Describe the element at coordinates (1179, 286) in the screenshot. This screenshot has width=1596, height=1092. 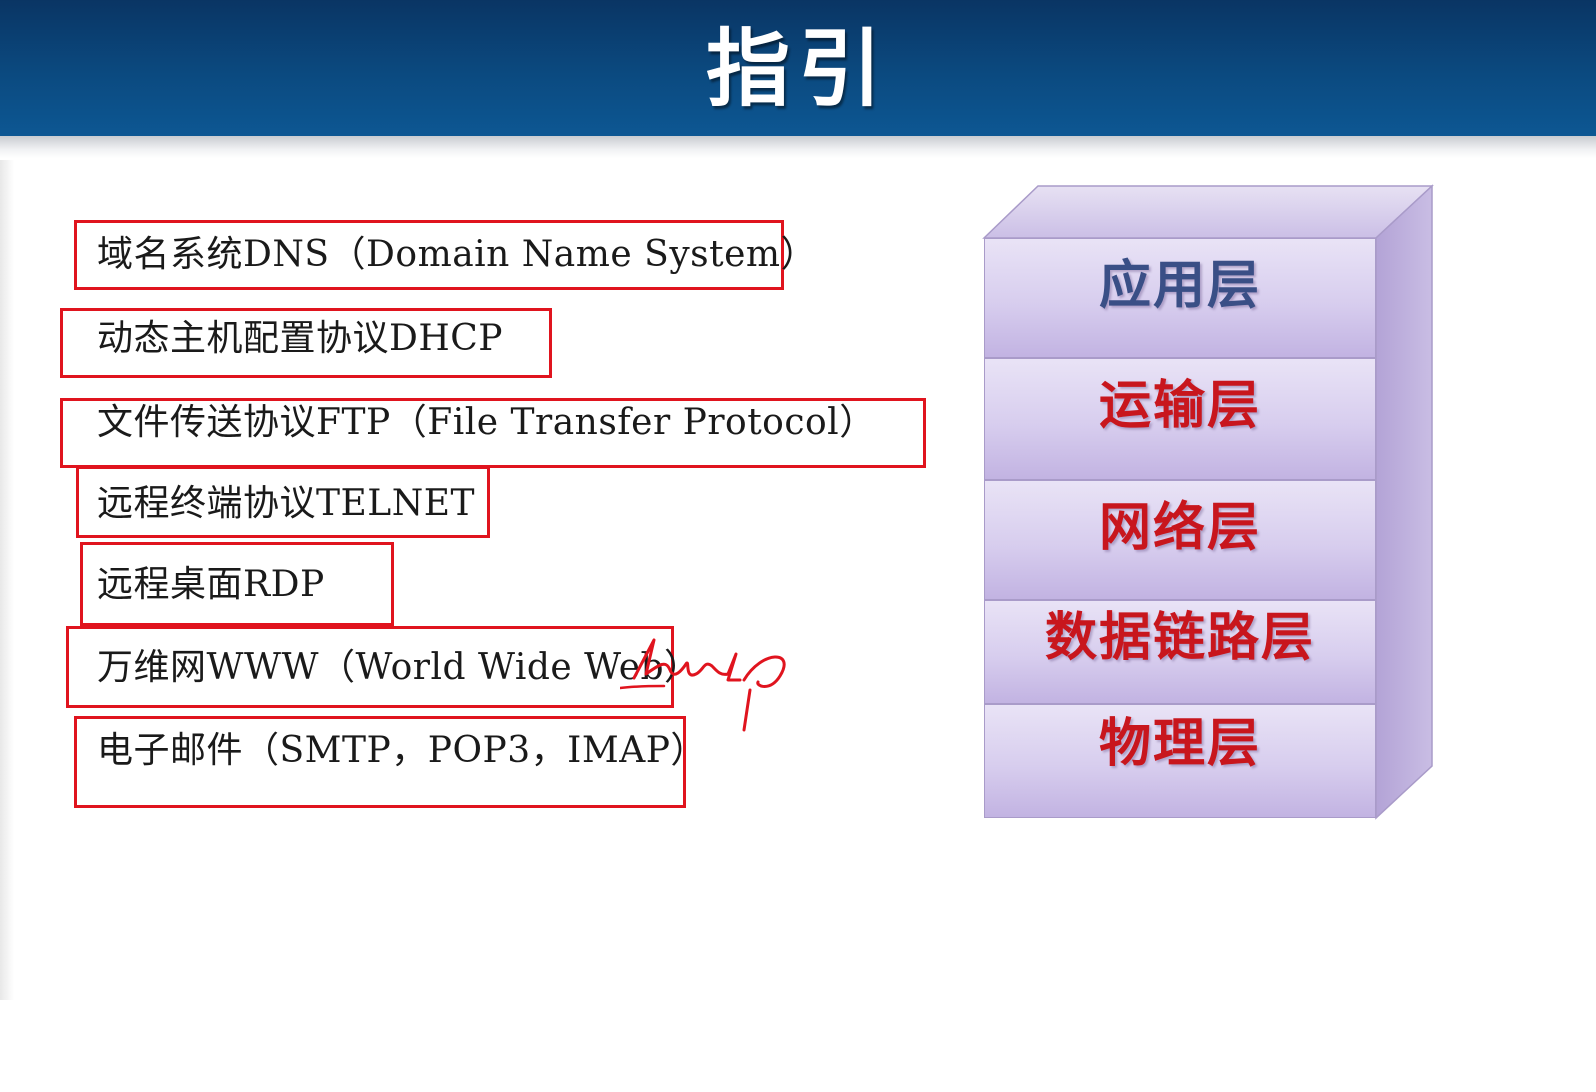
I see `application-layer-label: 应用层` at that location.